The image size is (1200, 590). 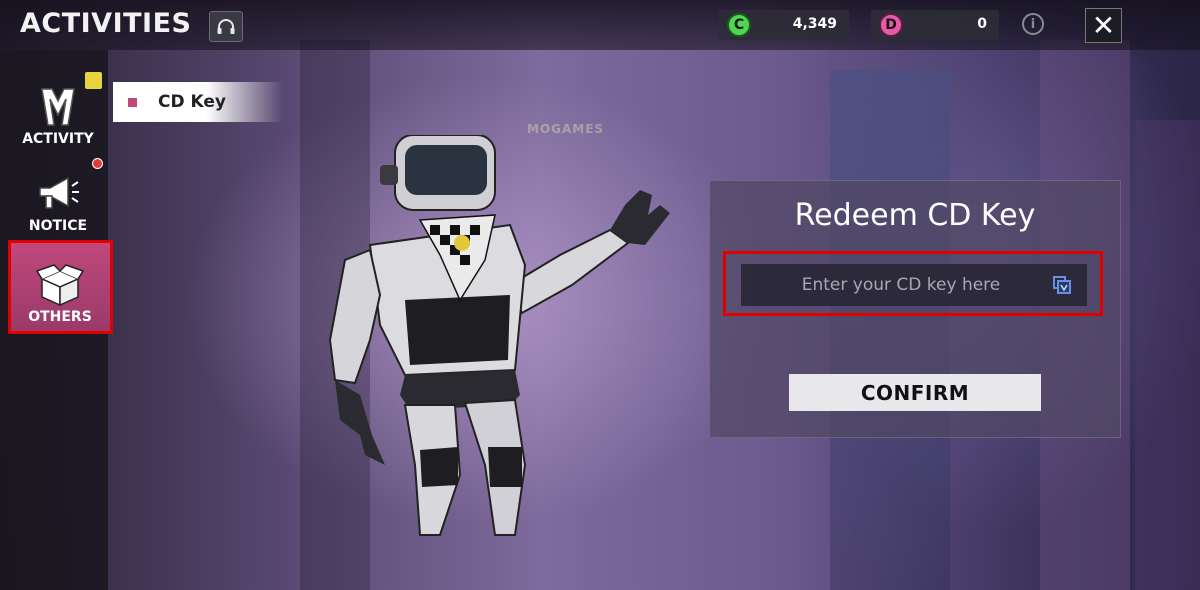 I want to click on currency-c-value: 4,349, so click(x=814, y=24).